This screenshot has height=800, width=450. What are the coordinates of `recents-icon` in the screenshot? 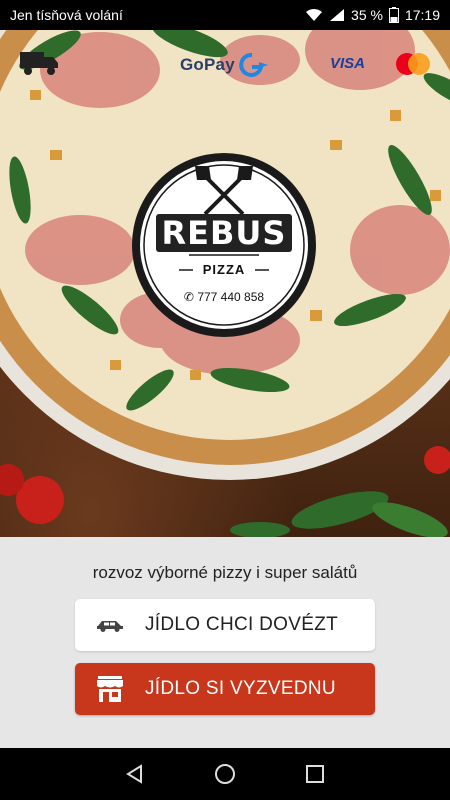 It's located at (315, 774).